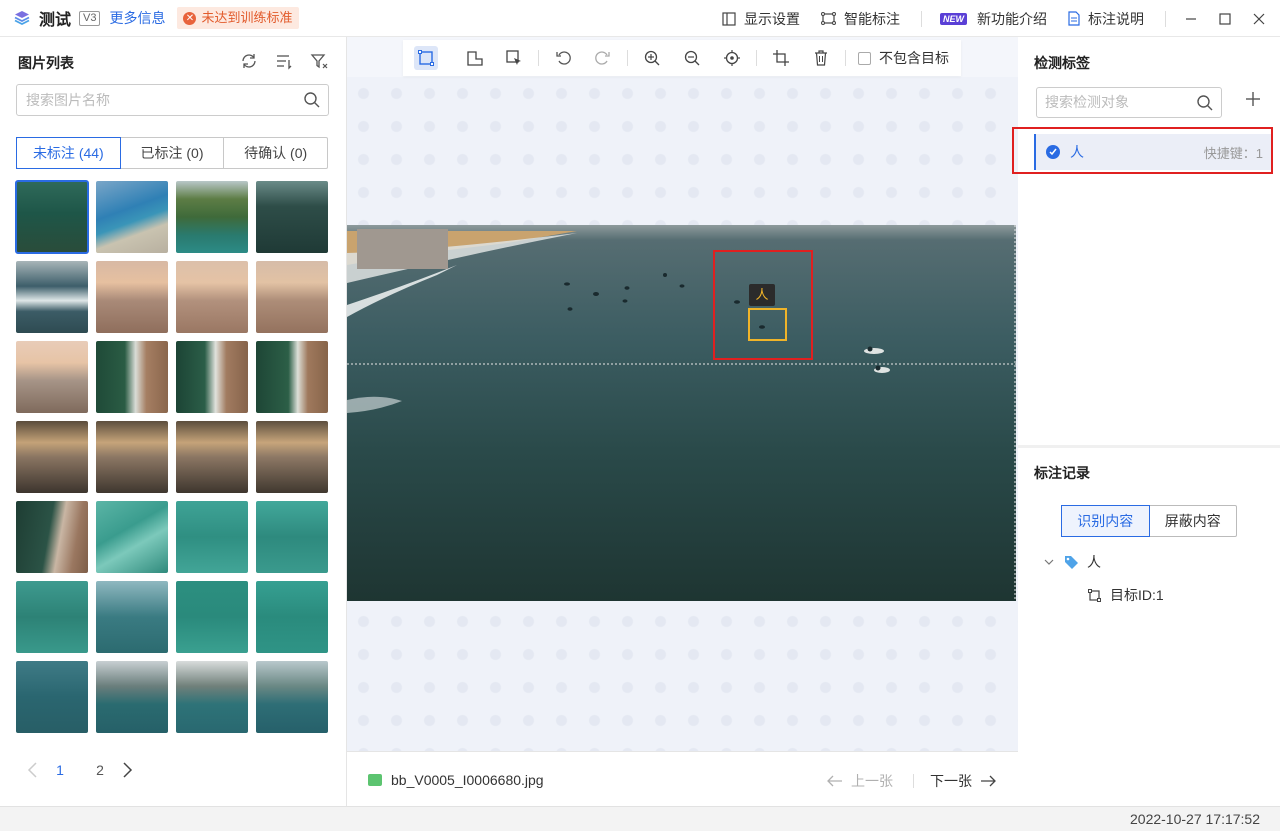  I want to click on exclude-target-label: 不包含目标, so click(914, 58).